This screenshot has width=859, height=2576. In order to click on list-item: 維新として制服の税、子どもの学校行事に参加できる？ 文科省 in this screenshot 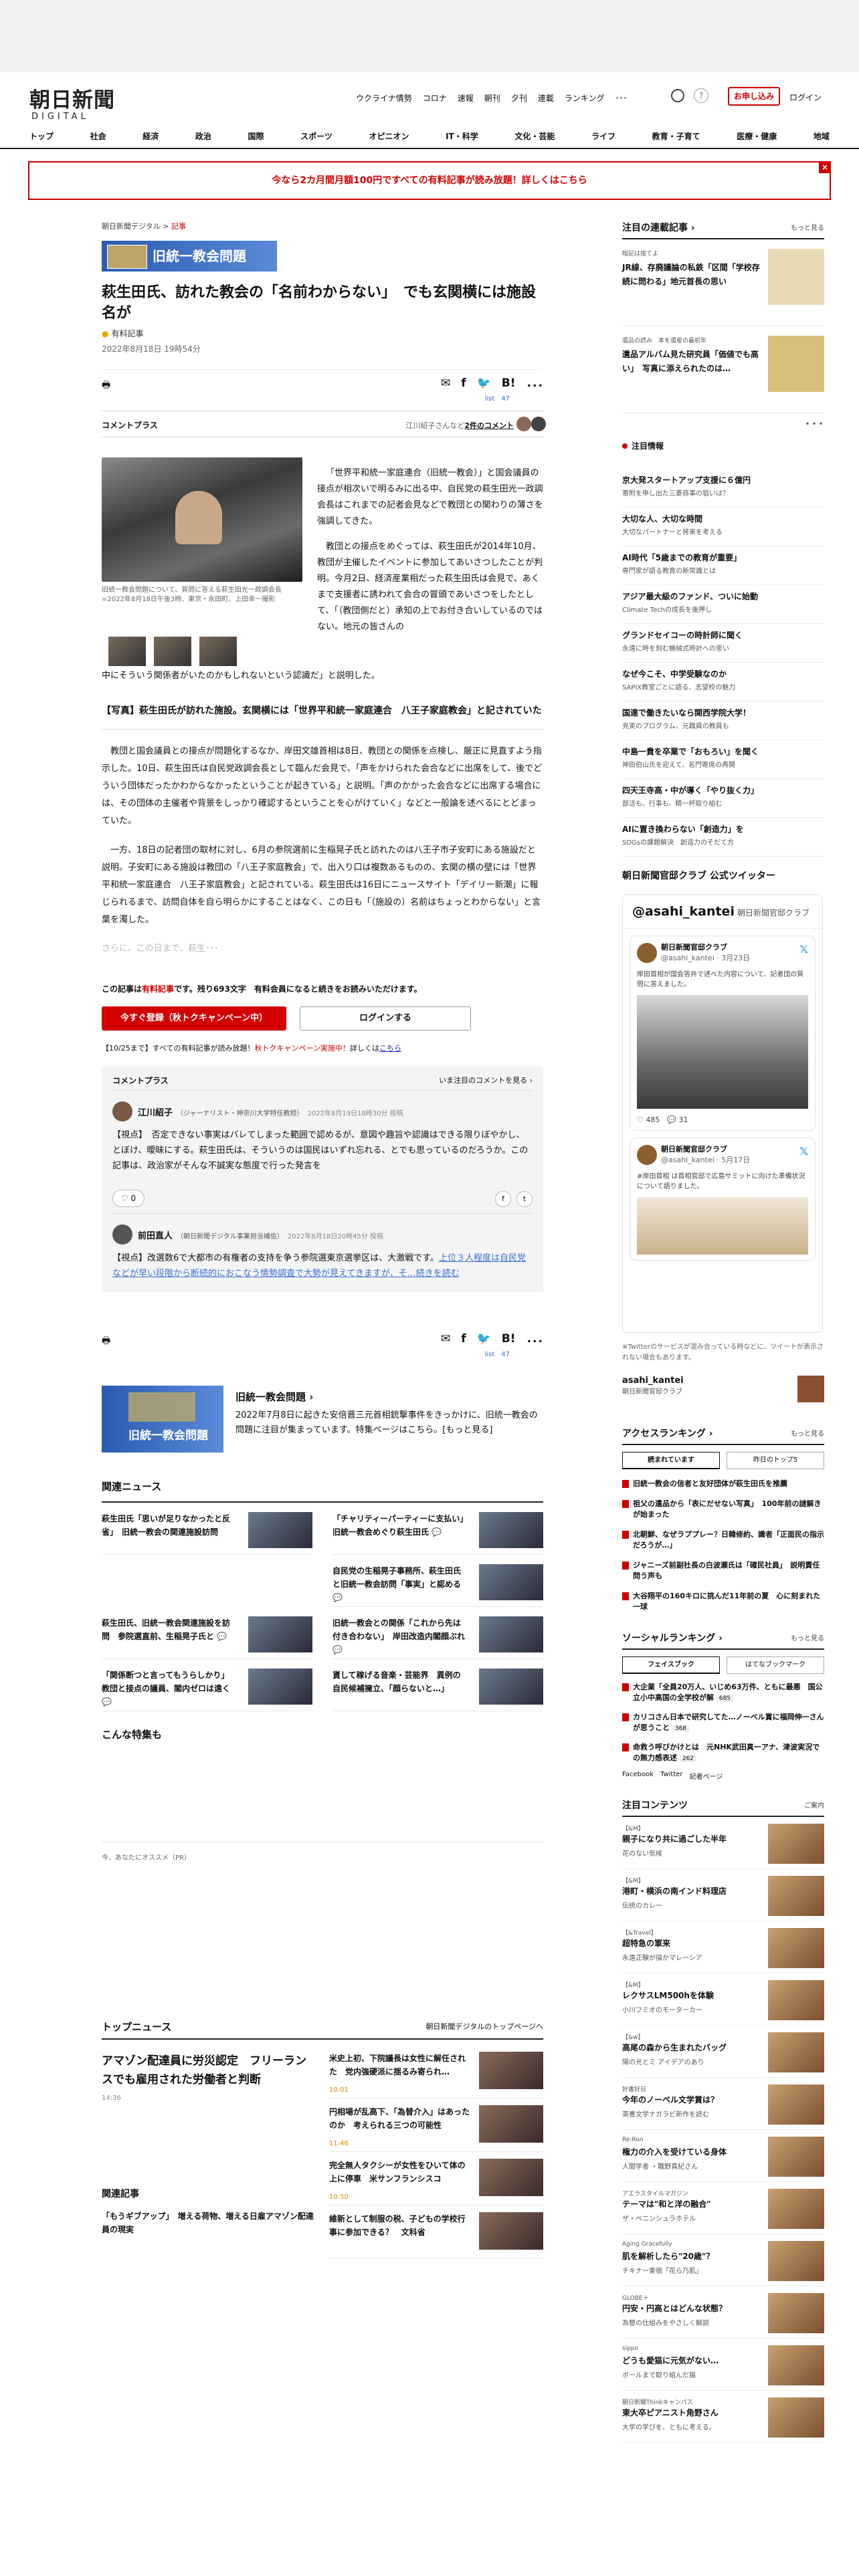, I will do `click(436, 2232)`.